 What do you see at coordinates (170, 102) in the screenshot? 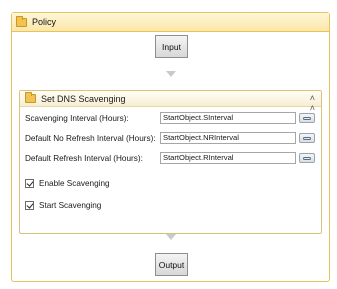
I see `scavenging-header: Set DNS Scavenging ˄ ˄` at bounding box center [170, 102].